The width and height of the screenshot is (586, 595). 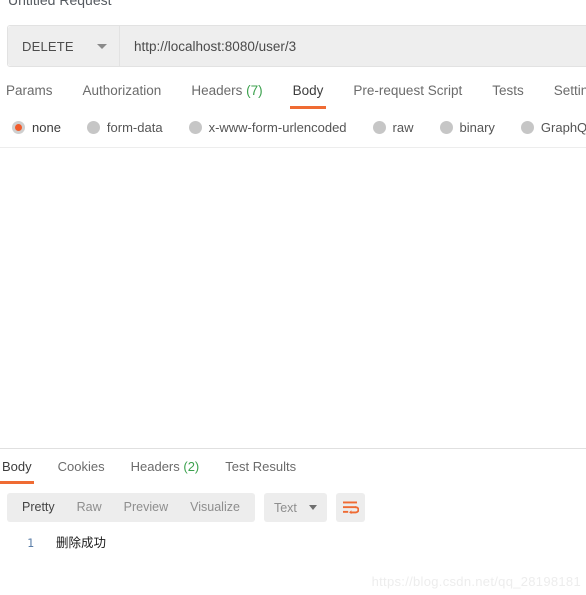 I want to click on word-wrap-toggle-button, so click(x=350, y=507).